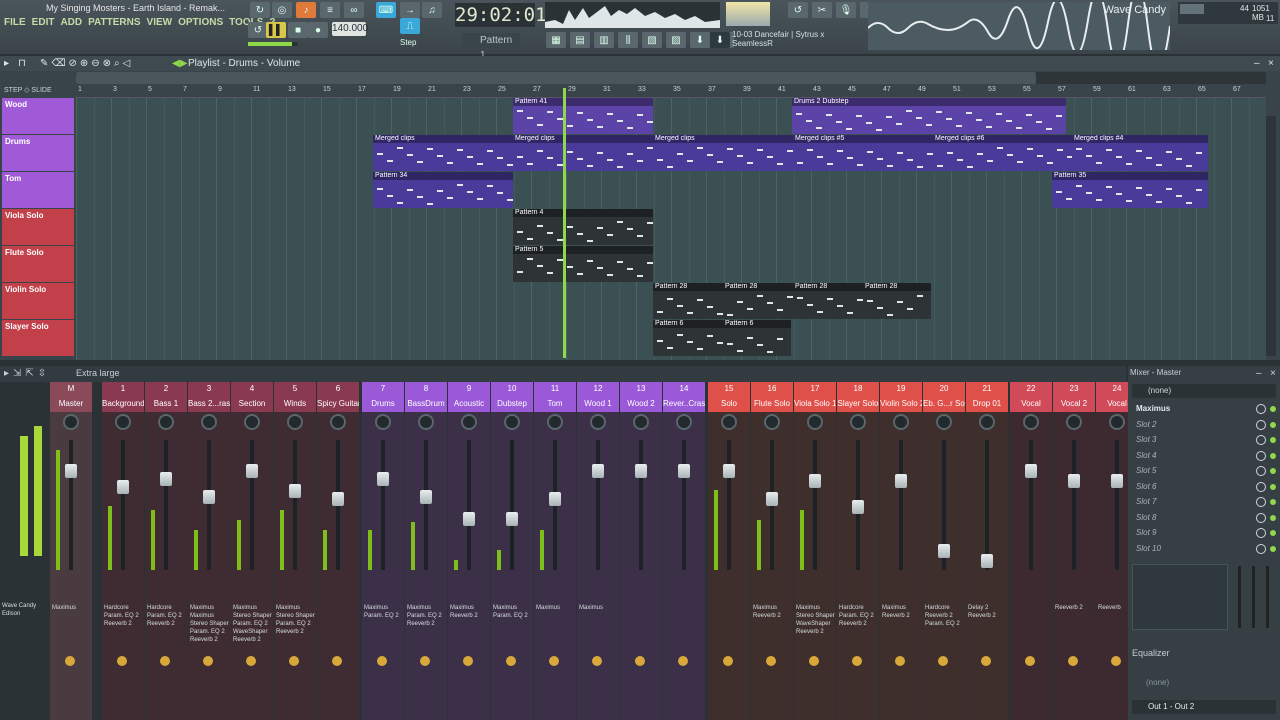 This screenshot has width=1280, height=720. What do you see at coordinates (1146, 486) in the screenshot?
I see `fx-slot: Slot 6` at bounding box center [1146, 486].